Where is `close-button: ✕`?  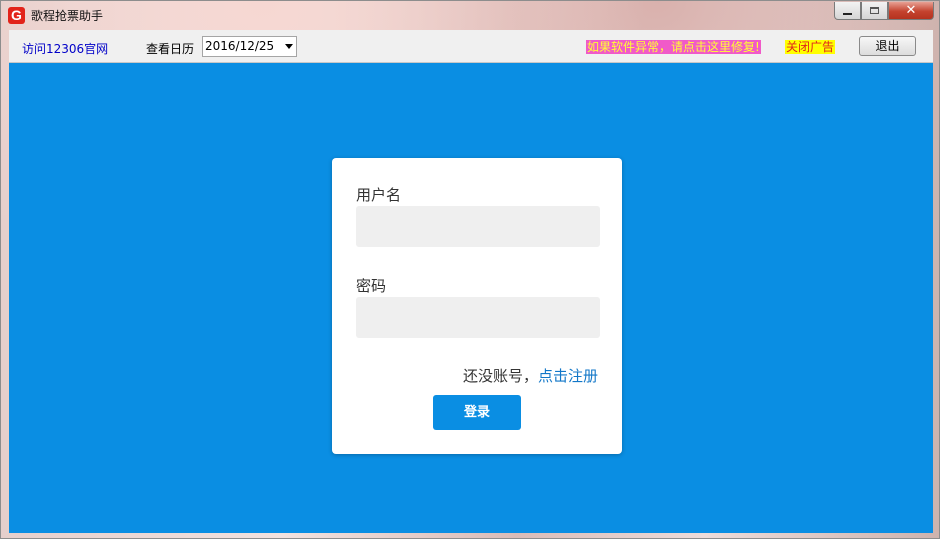
close-button: ✕ is located at coordinates (911, 11).